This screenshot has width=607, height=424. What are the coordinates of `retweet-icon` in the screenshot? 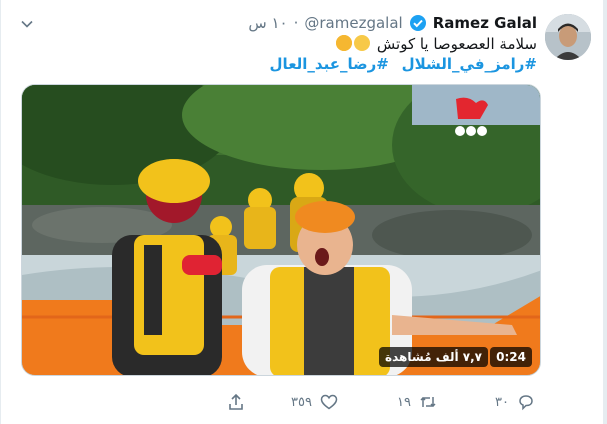 It's located at (428, 402).